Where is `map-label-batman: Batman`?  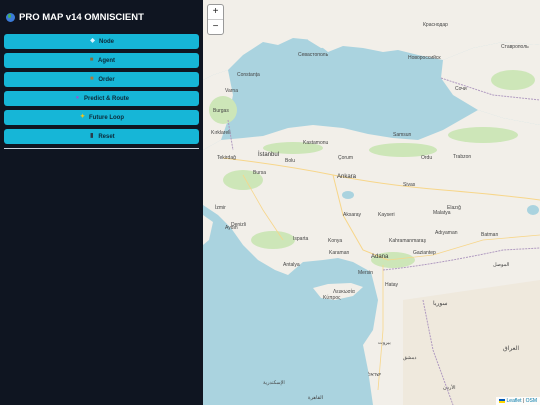 map-label-batman: Batman is located at coordinates (490, 235).